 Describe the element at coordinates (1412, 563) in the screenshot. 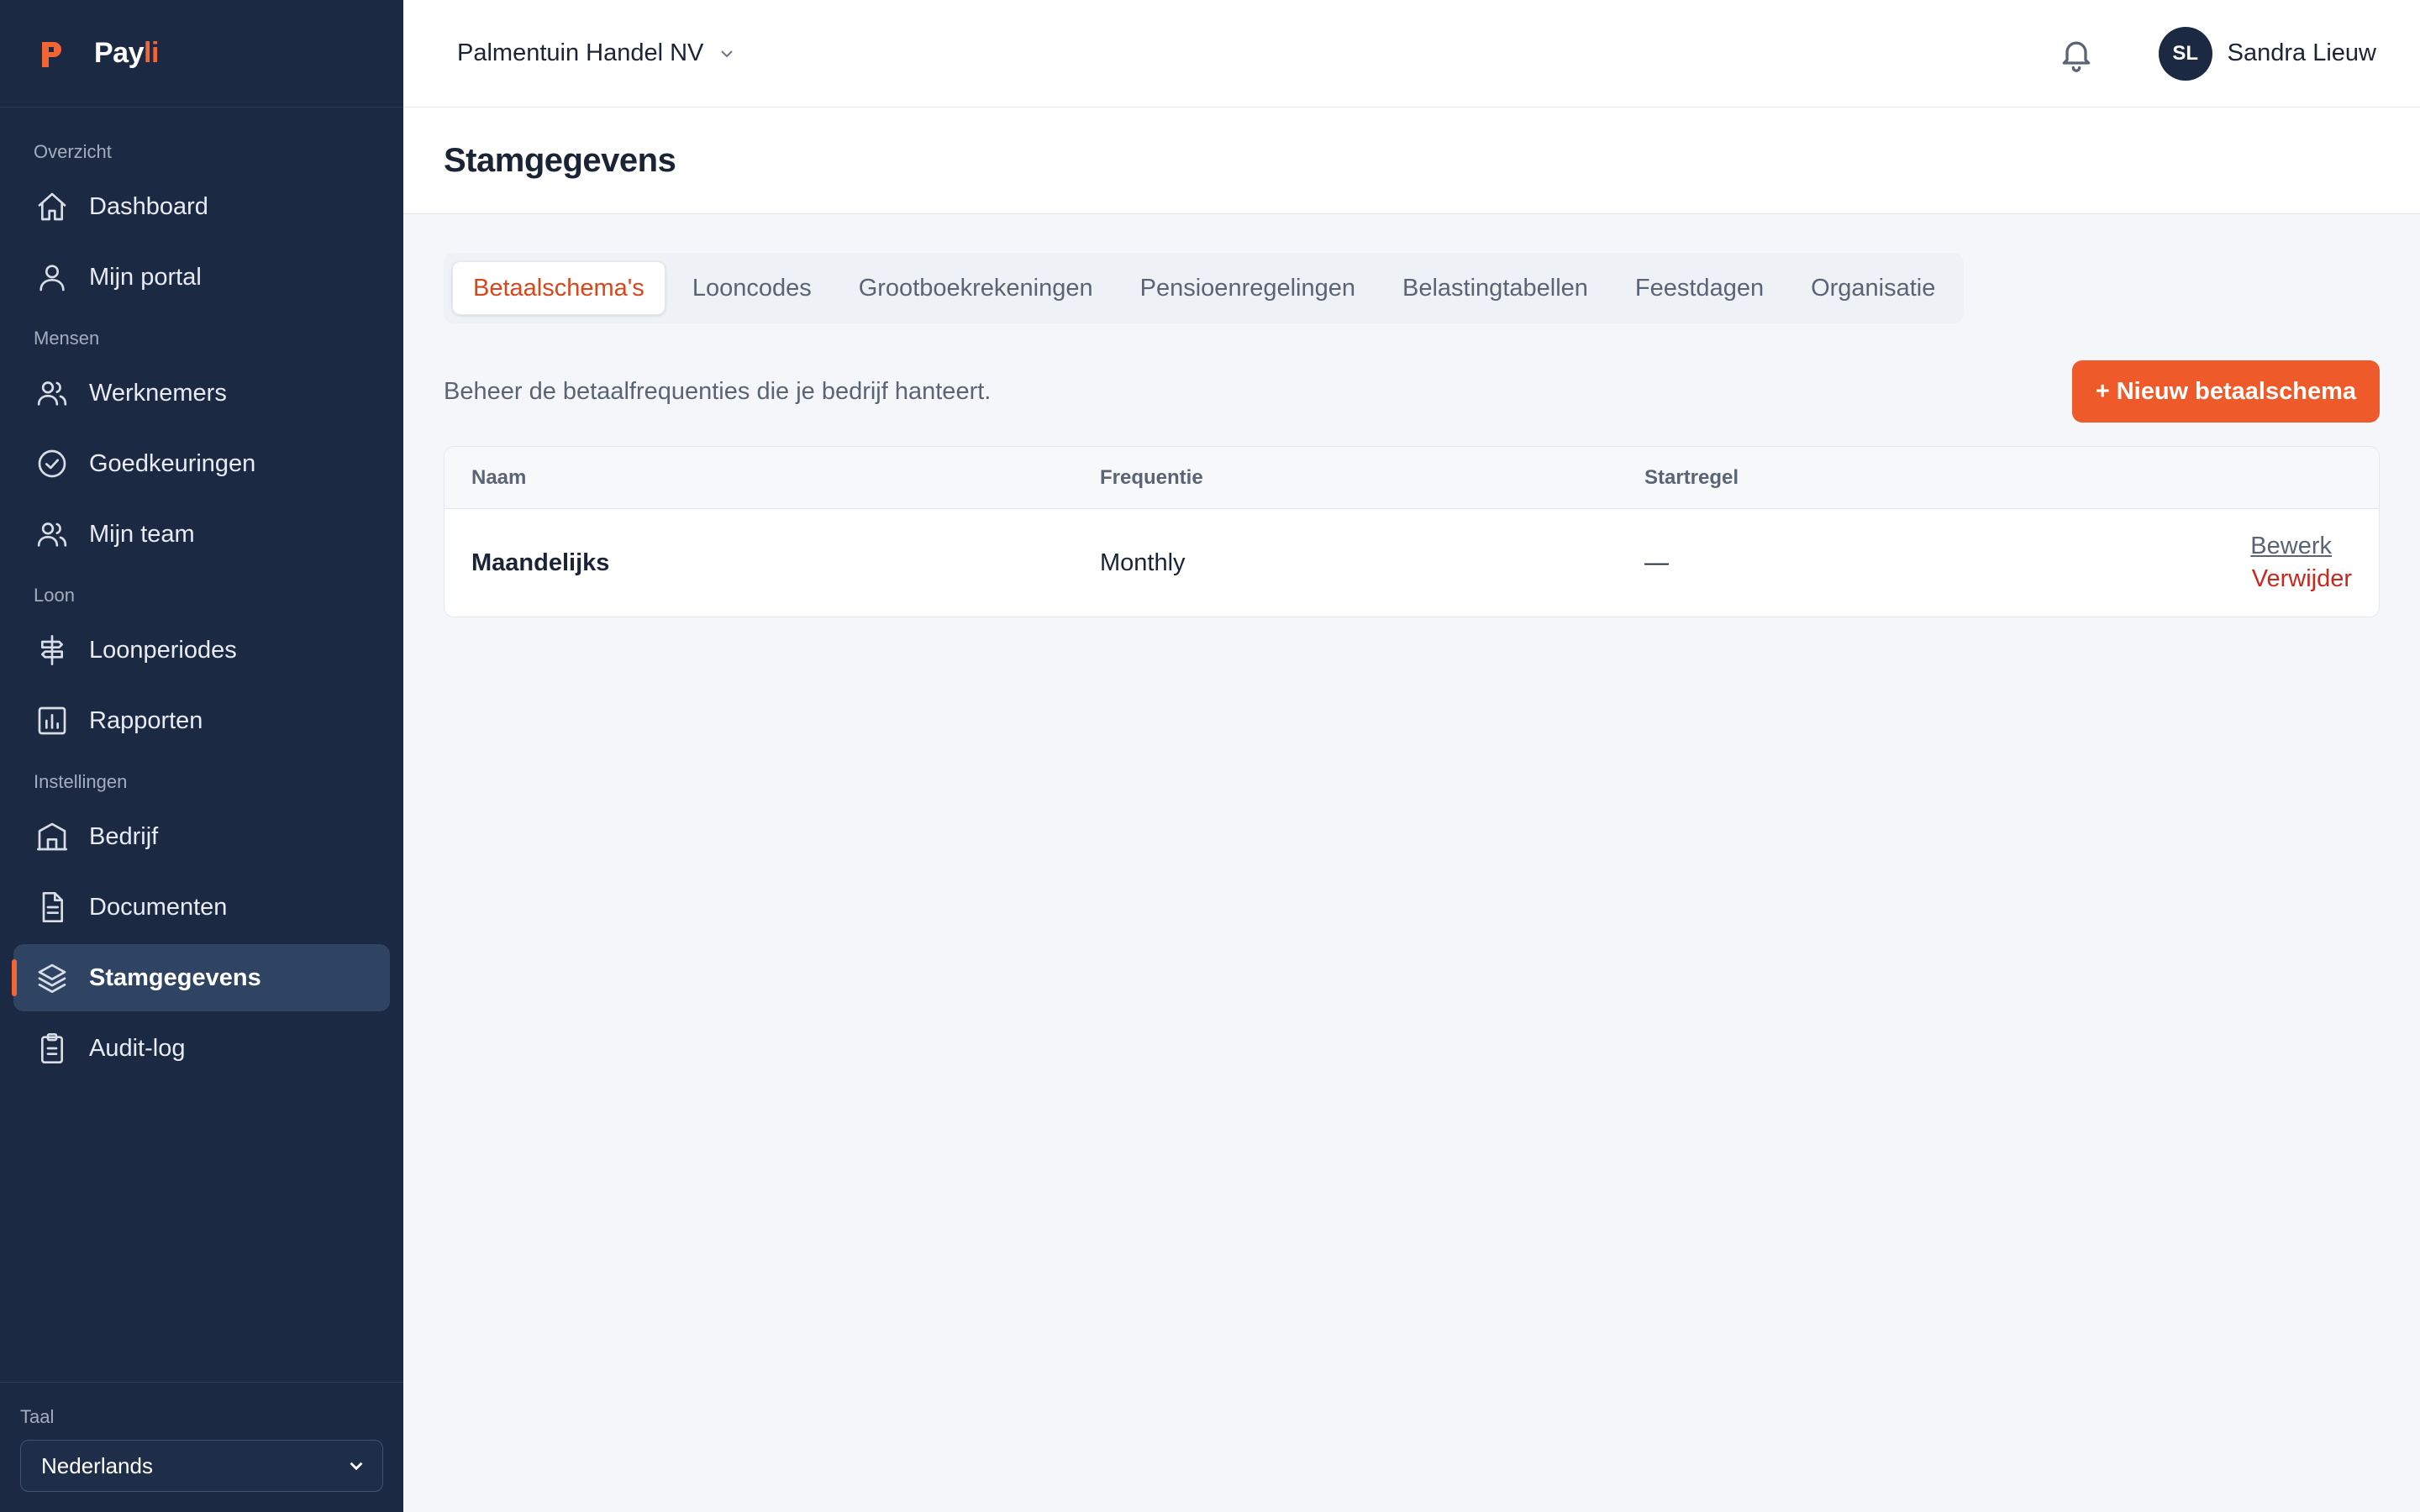

I see `table-row: Maandelijks Monthly — Bewerk Verwijder` at that location.